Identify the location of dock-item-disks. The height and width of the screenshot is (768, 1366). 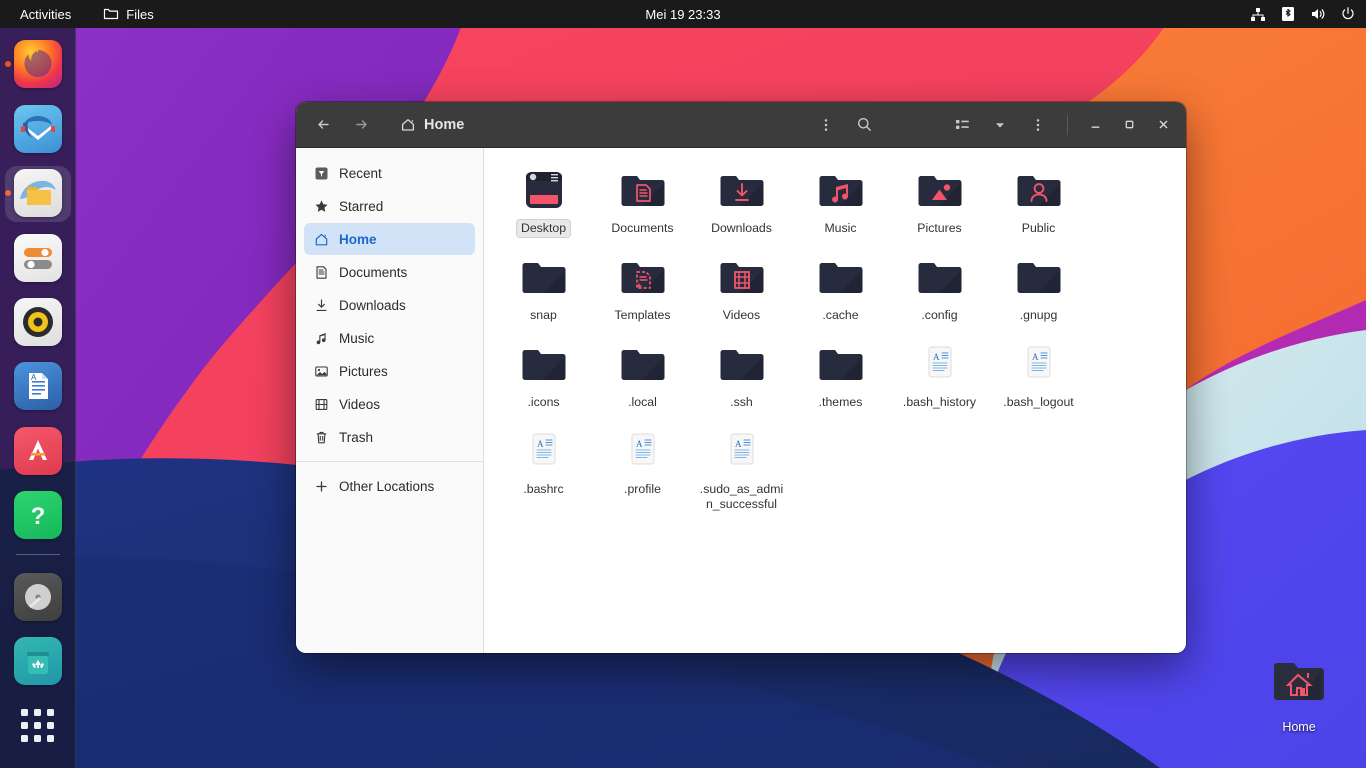
(38, 597).